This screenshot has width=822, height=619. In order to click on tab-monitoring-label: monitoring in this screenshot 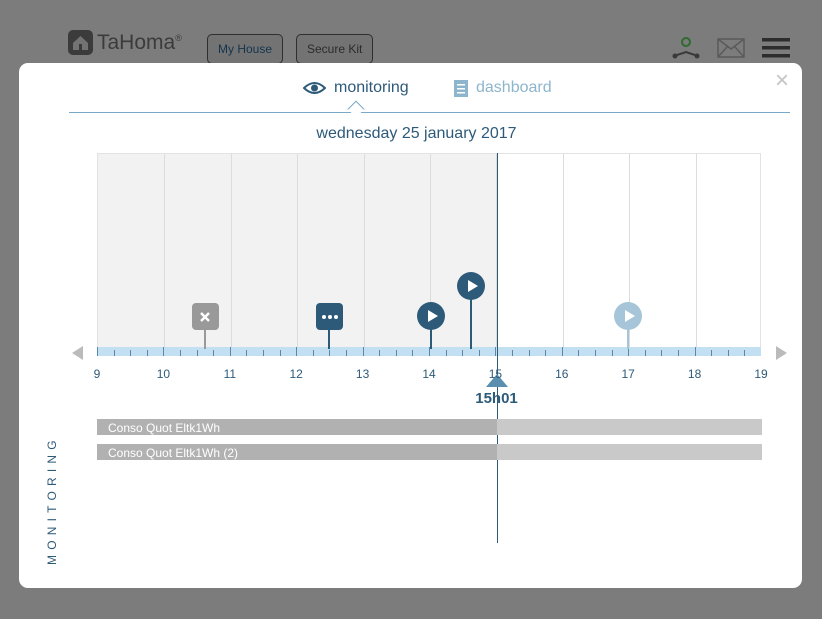, I will do `click(371, 87)`.